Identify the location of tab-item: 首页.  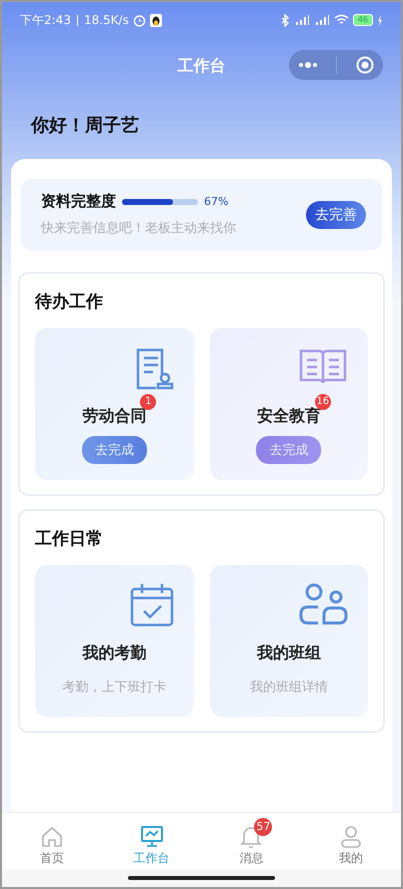
(51, 841).